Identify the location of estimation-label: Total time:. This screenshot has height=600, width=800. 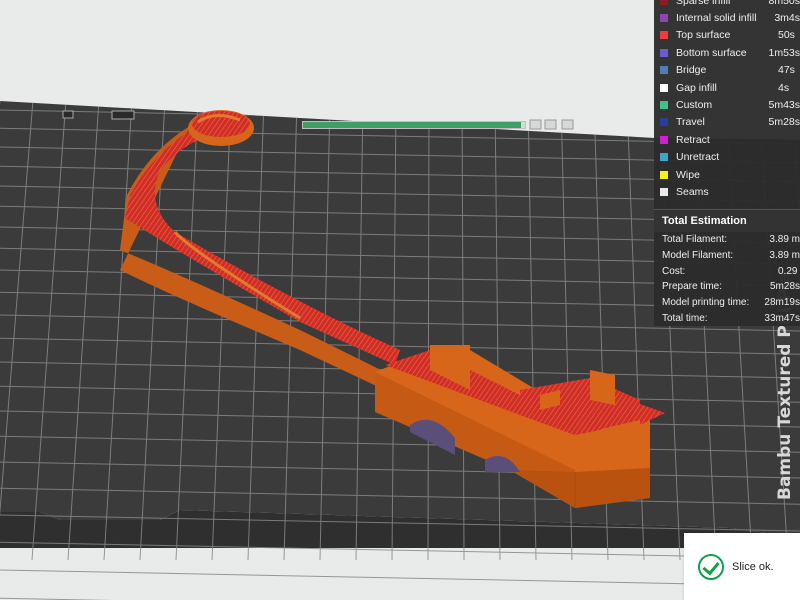
(685, 319).